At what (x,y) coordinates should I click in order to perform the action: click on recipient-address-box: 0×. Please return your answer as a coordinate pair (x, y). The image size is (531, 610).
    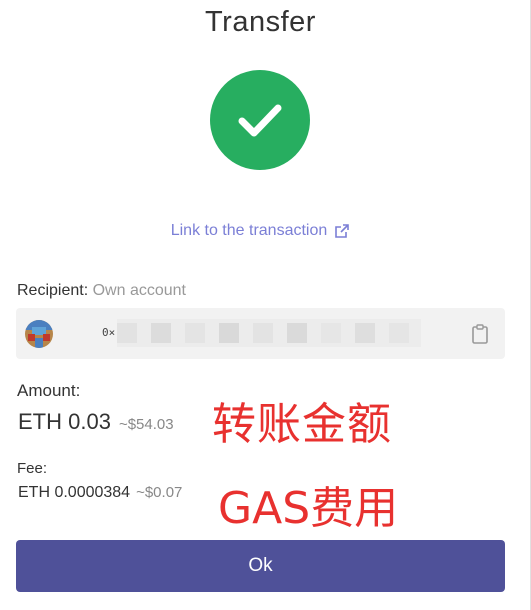
    Looking at the image, I should click on (260, 333).